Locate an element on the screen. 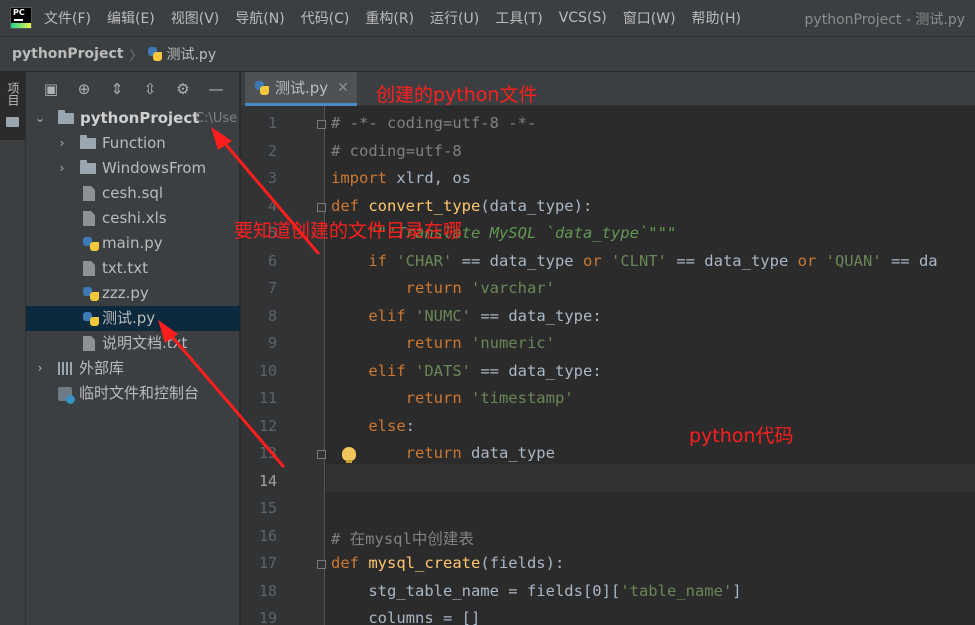 The height and width of the screenshot is (625, 975). close-icon: ✕ is located at coordinates (343, 88).